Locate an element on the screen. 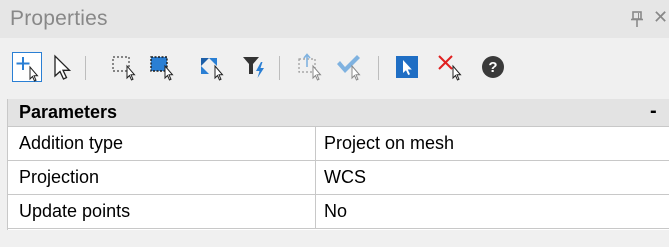 The image size is (669, 247). panel-title: Properties is located at coordinates (59, 18).